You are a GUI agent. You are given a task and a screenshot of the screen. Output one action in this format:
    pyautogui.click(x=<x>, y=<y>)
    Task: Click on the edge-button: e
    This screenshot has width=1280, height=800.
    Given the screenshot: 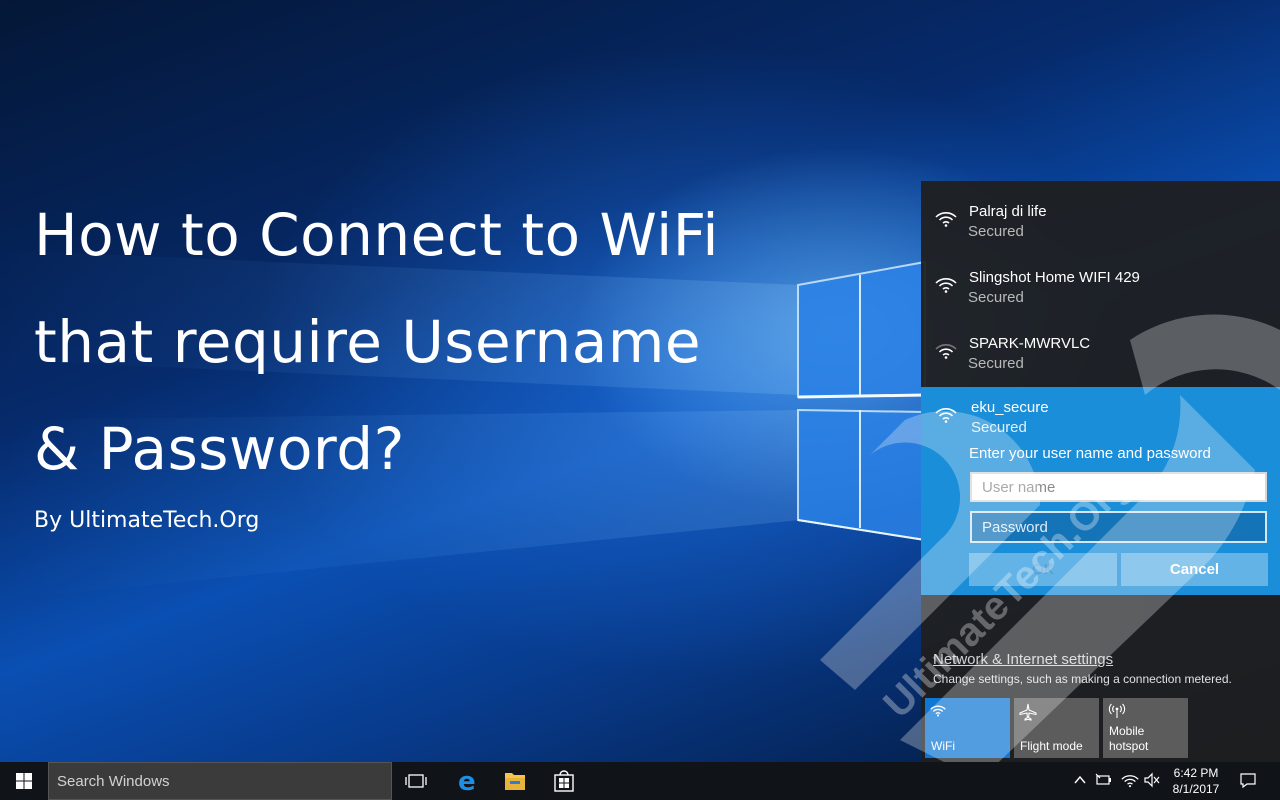 What is the action you would take?
    pyautogui.click(x=467, y=781)
    